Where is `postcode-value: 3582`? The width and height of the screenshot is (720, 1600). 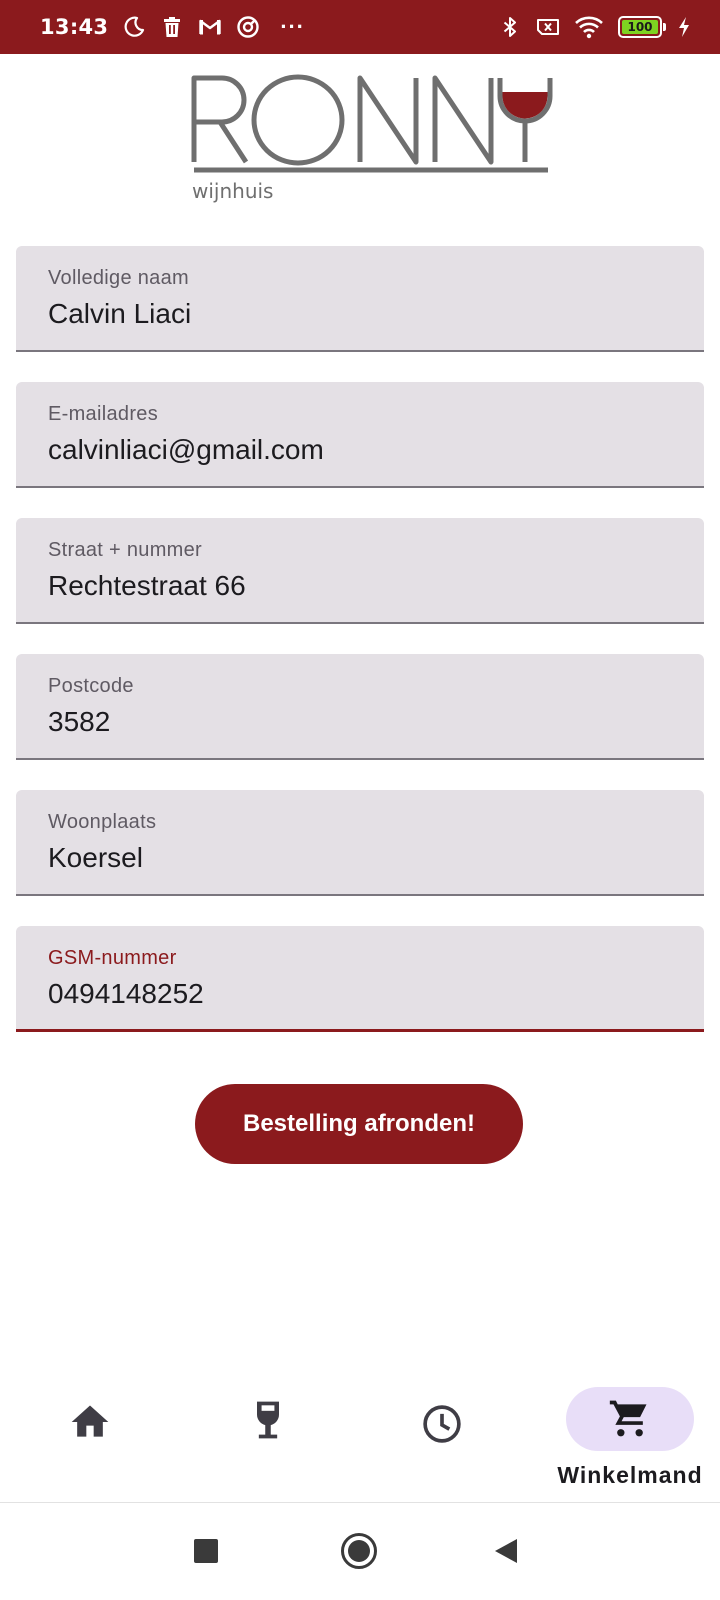 postcode-value: 3582 is located at coordinates (79, 722).